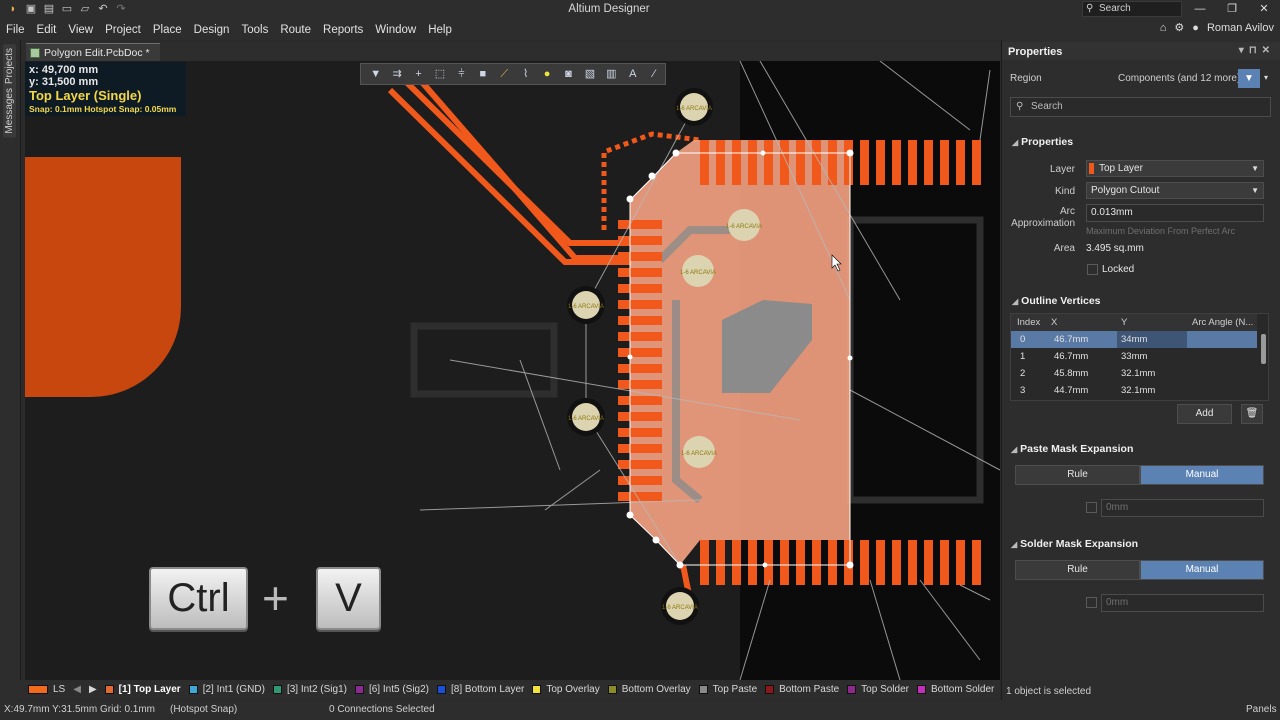  What do you see at coordinates (1264, 9) in the screenshot?
I see `close-button: ✕` at bounding box center [1264, 9].